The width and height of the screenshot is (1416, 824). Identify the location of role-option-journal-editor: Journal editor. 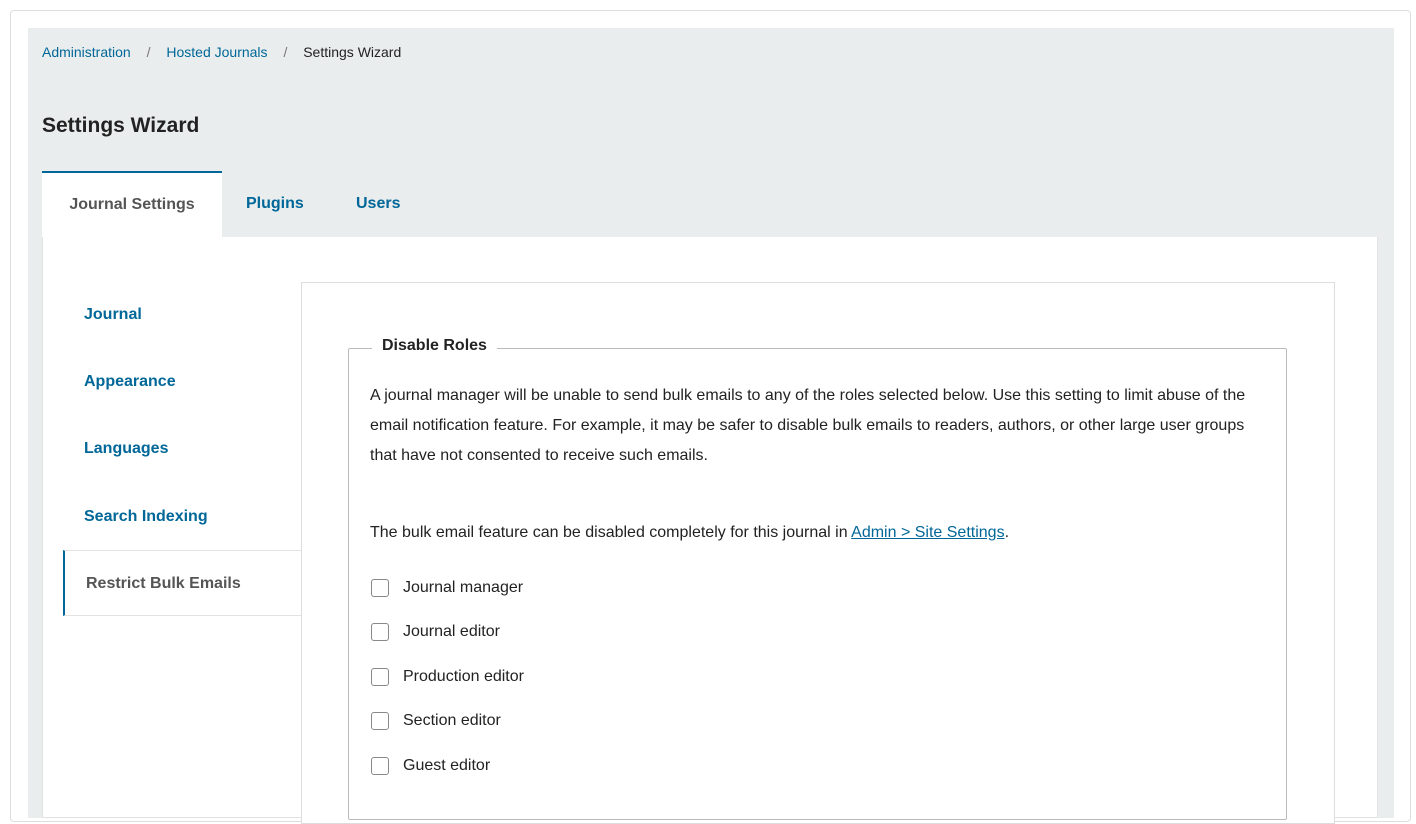
(435, 632).